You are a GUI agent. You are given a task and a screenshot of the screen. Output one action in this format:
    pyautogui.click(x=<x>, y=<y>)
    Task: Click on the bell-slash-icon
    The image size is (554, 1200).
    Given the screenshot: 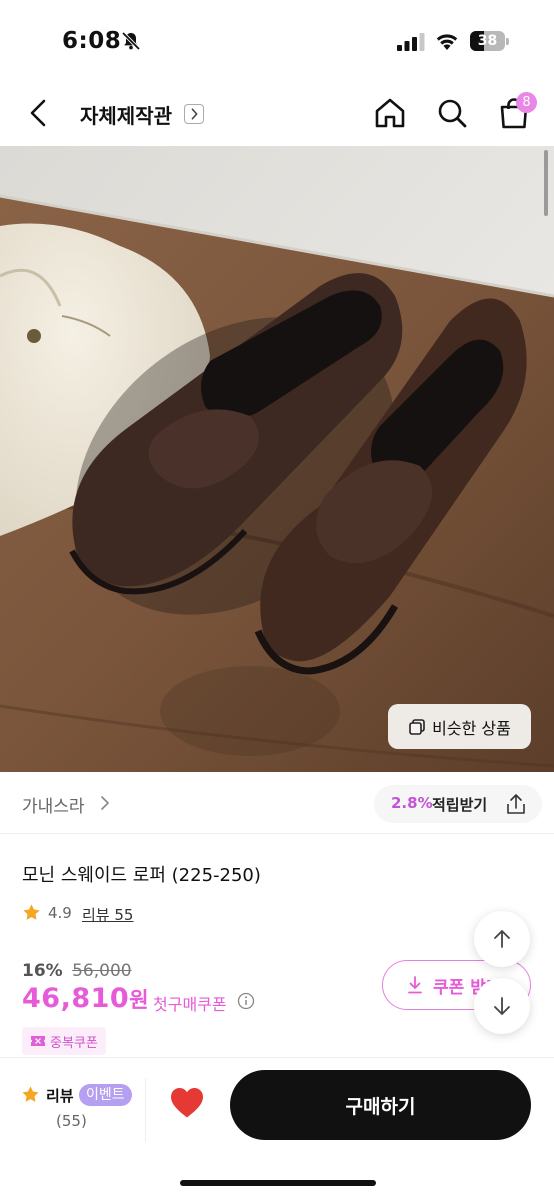 What is the action you would take?
    pyautogui.click(x=131, y=41)
    